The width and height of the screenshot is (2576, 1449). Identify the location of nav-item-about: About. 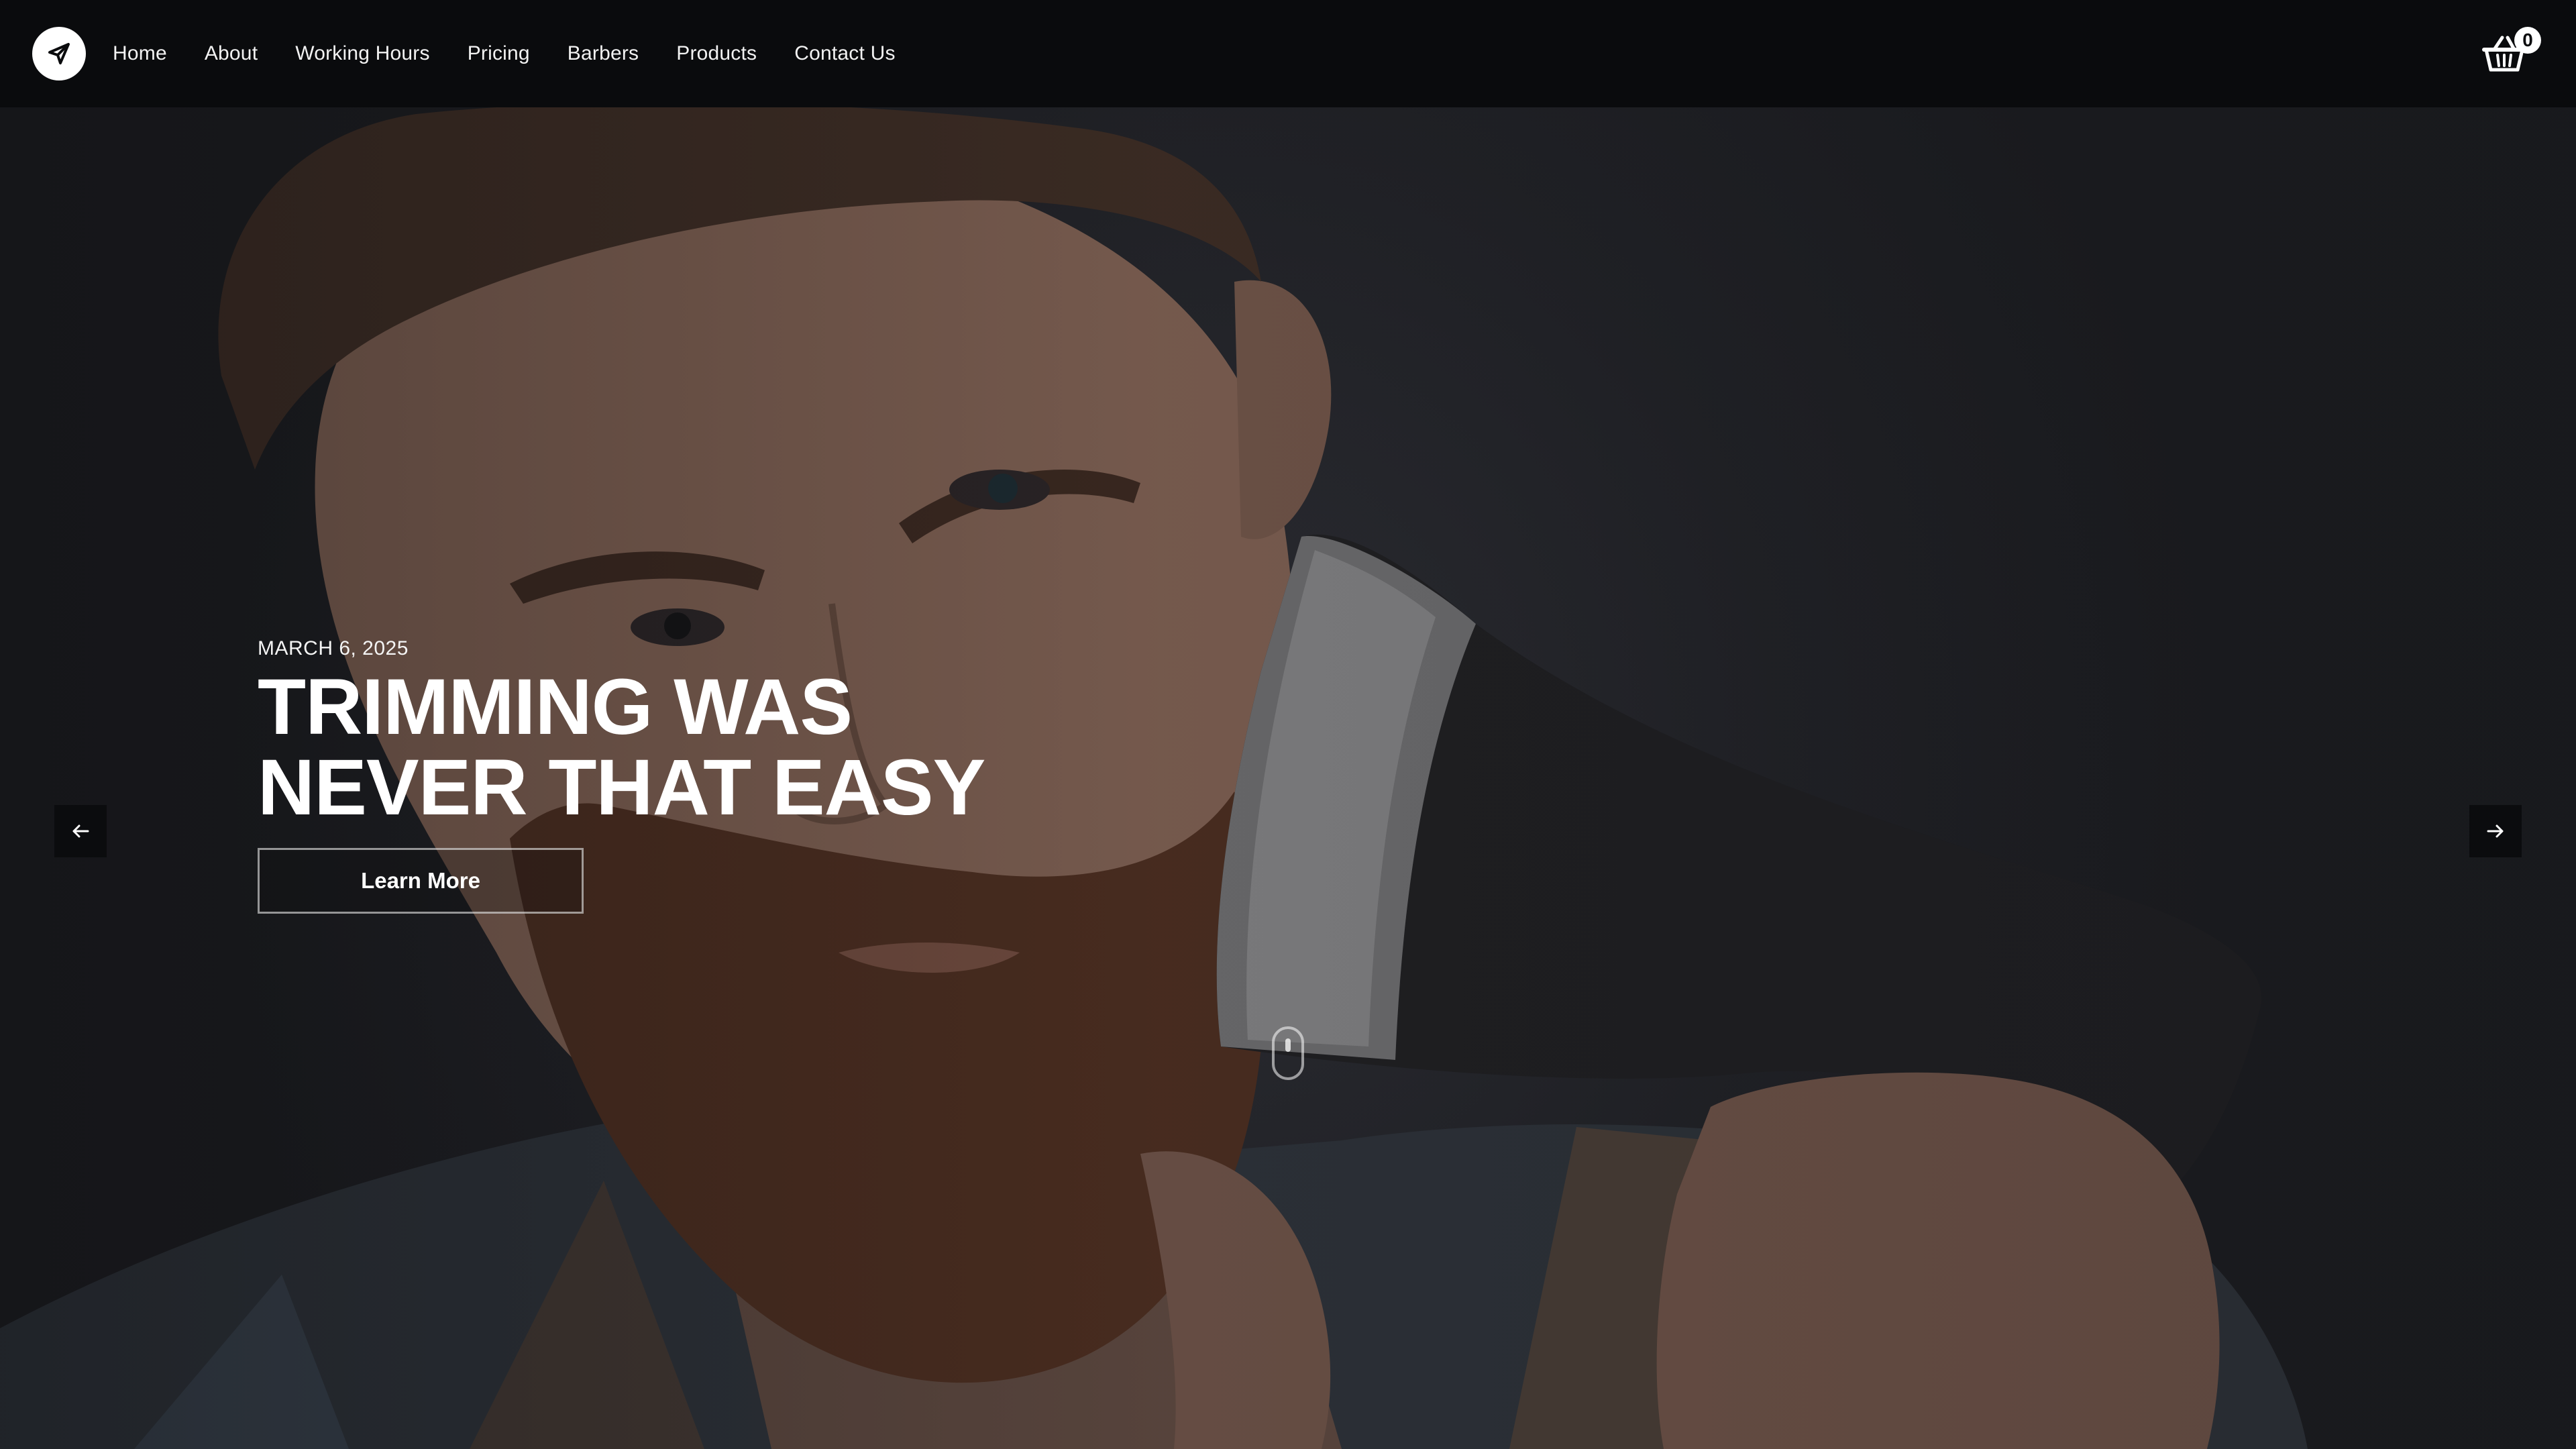
(231, 53).